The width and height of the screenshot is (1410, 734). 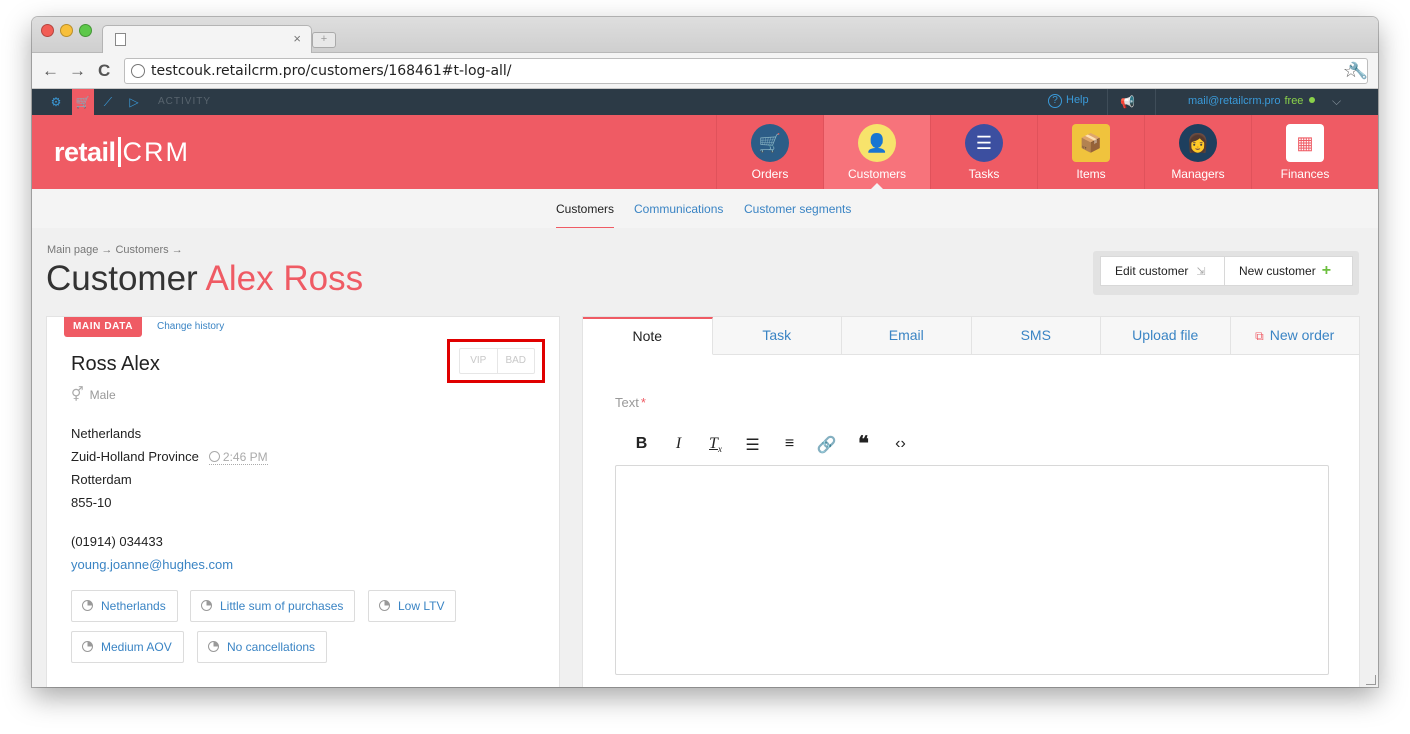 What do you see at coordinates (136, 647) in the screenshot?
I see `segment-label: Medium AOV` at bounding box center [136, 647].